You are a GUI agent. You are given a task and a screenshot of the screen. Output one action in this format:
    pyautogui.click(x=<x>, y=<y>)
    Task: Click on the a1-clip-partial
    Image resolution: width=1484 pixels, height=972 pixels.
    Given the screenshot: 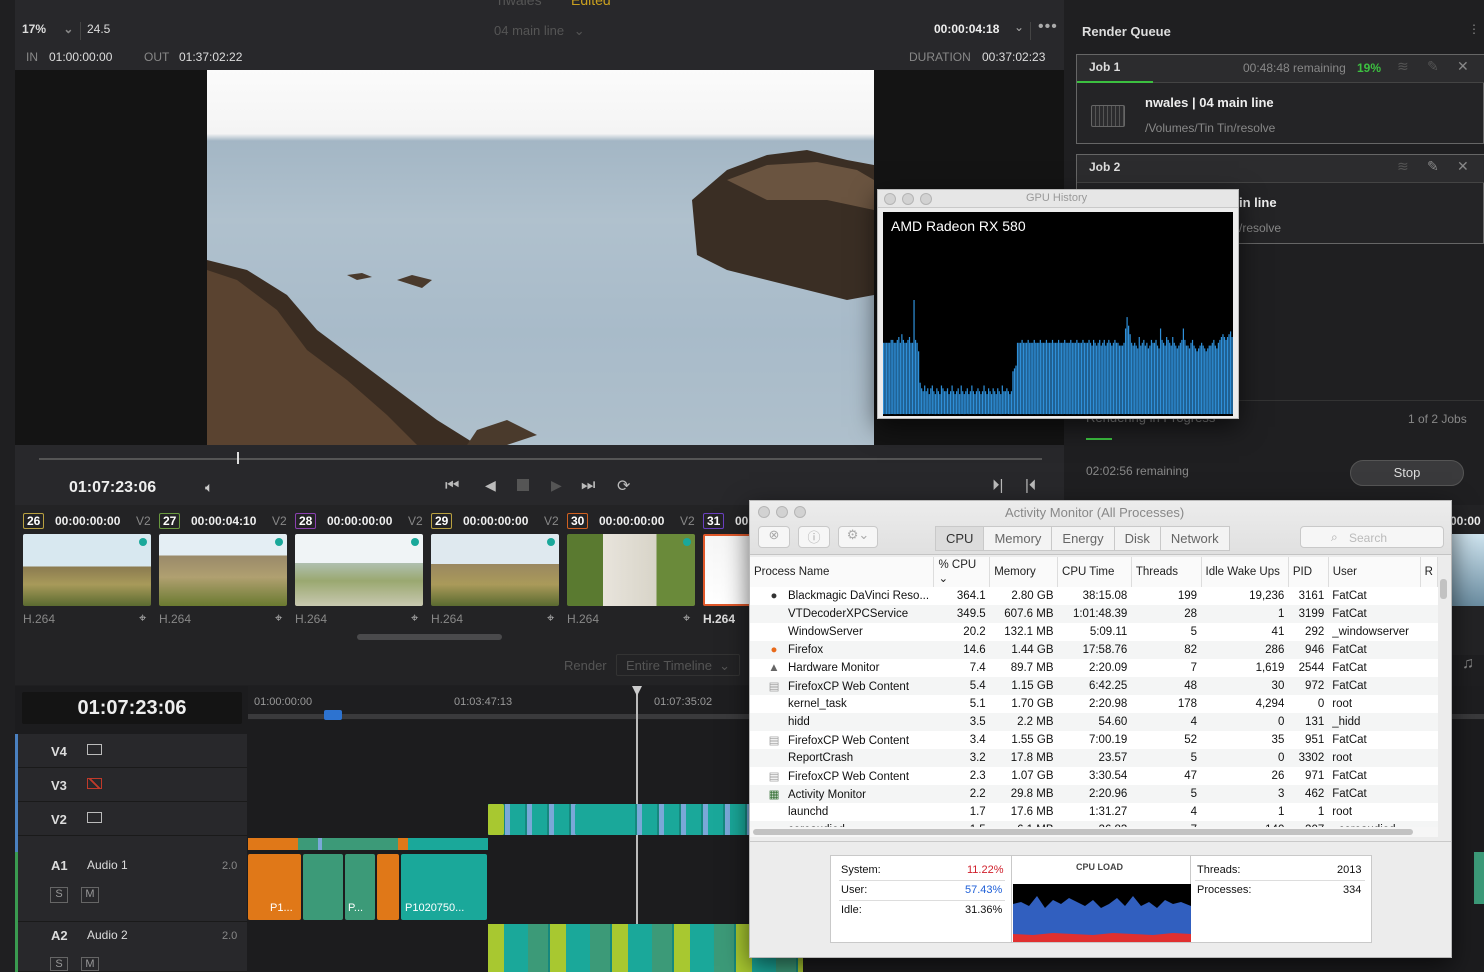 What is the action you would take?
    pyautogui.click(x=1479, y=878)
    